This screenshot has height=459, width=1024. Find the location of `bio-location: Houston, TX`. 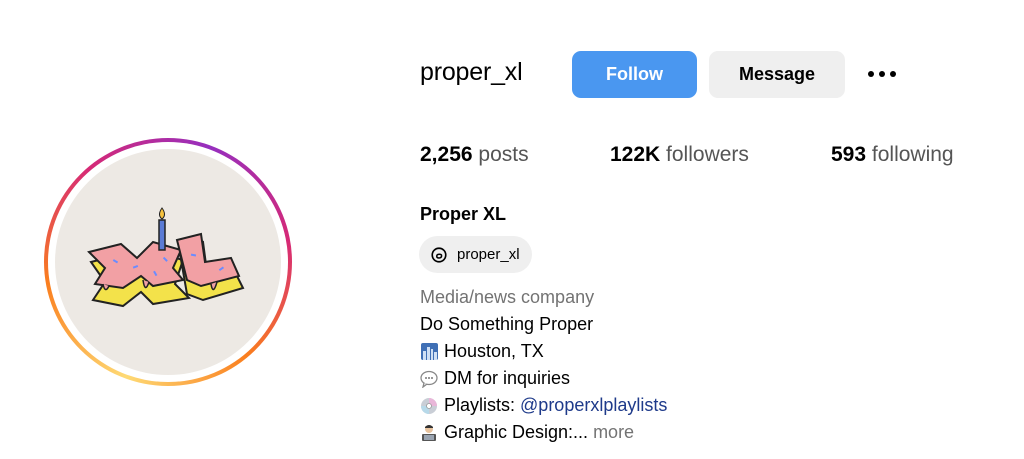

bio-location: Houston, TX is located at coordinates (482, 351).